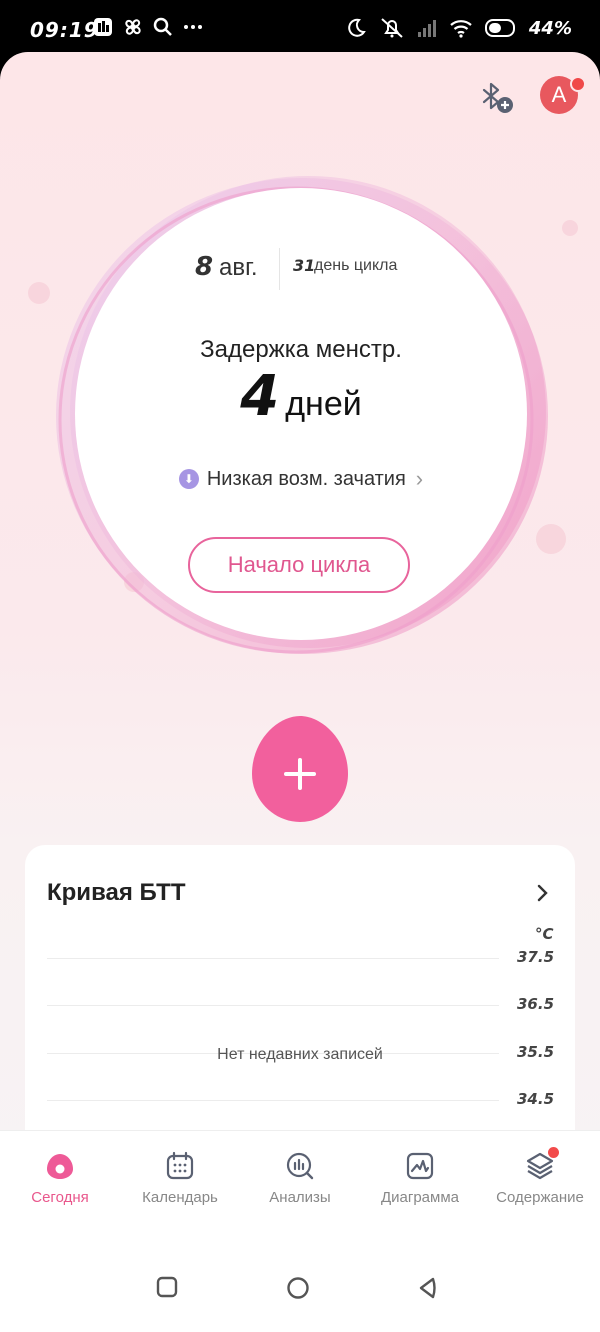 The width and height of the screenshot is (600, 1332). I want to click on moon-icon, so click(357, 27).